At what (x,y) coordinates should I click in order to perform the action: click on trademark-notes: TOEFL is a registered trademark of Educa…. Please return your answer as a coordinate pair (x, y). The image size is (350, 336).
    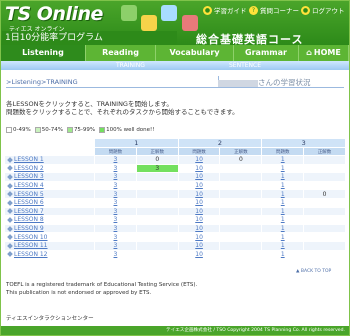
    Looking at the image, I should click on (101, 289).